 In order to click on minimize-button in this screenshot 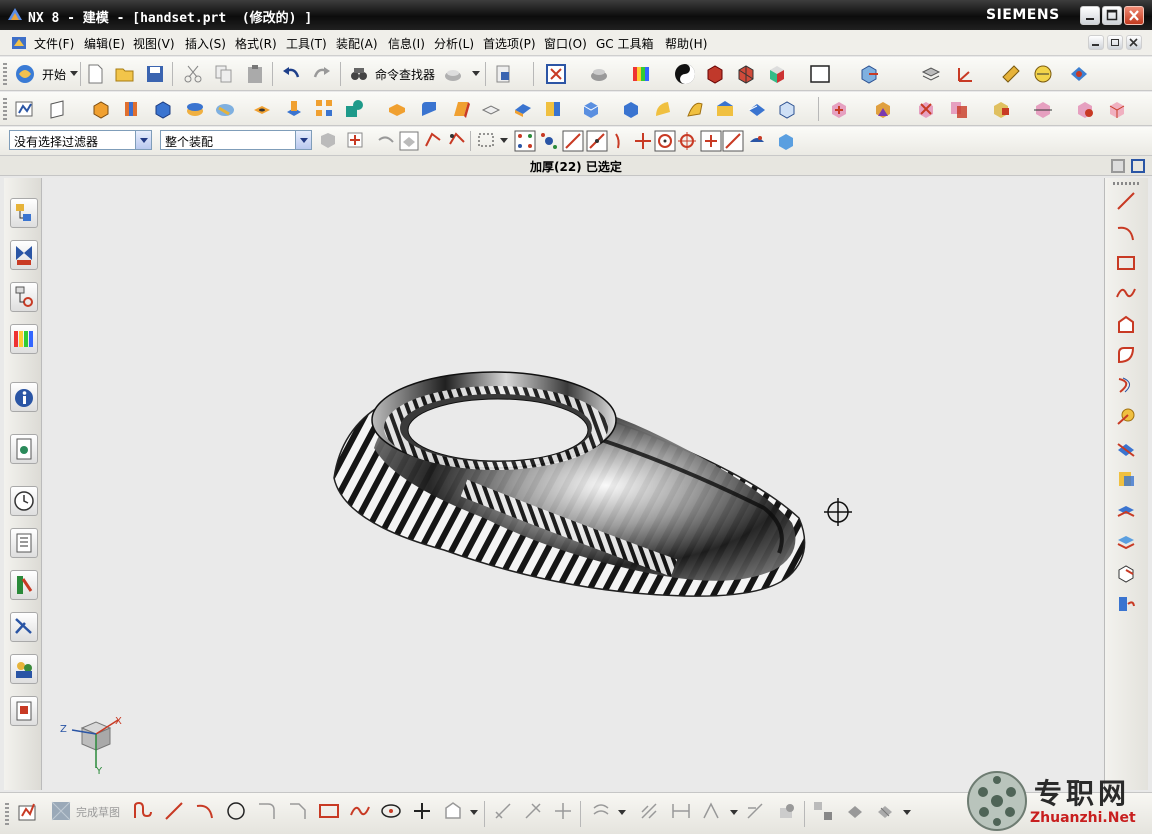, I will do `click(1090, 15)`.